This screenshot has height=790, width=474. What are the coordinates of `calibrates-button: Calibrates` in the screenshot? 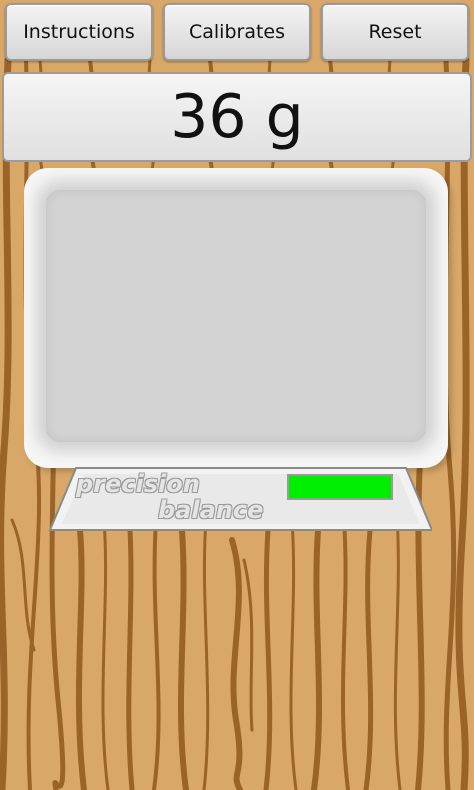 It's located at (237, 32).